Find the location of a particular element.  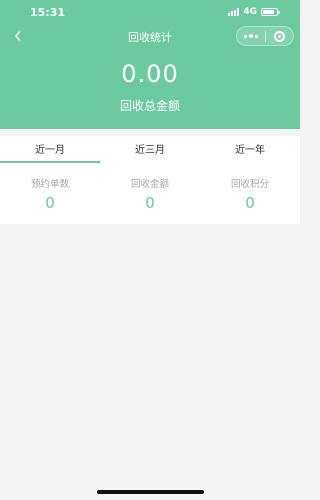

stat-amount: 回收金额 0 is located at coordinates (150, 194).